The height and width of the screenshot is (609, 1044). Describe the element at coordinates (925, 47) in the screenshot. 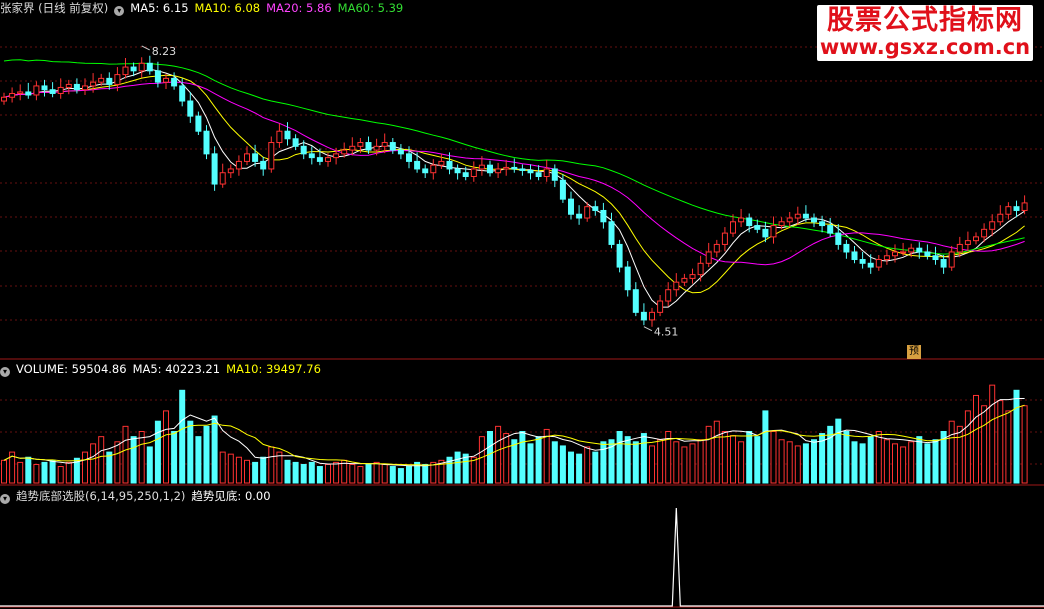

I see `watermark-url: www.gsxz.com.cn` at that location.